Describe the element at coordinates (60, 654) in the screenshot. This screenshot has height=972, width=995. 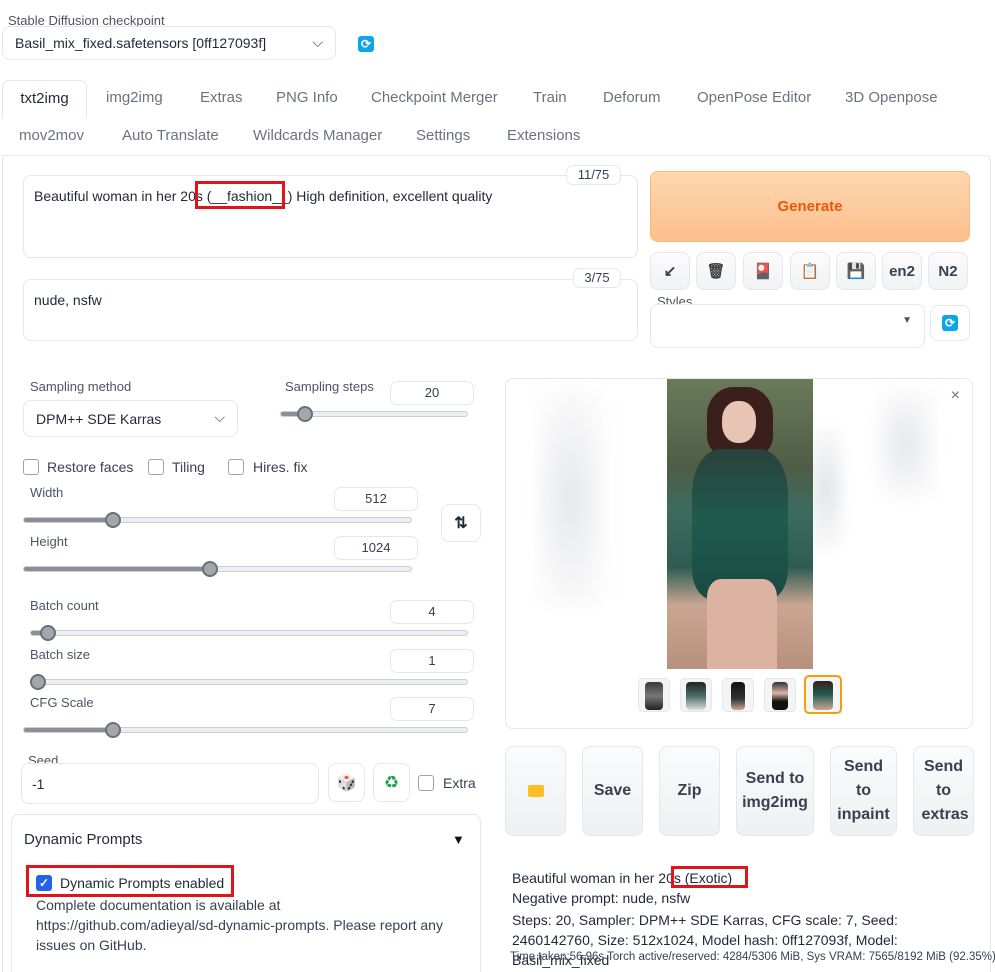
I see `batch-size-label: Batch size` at that location.